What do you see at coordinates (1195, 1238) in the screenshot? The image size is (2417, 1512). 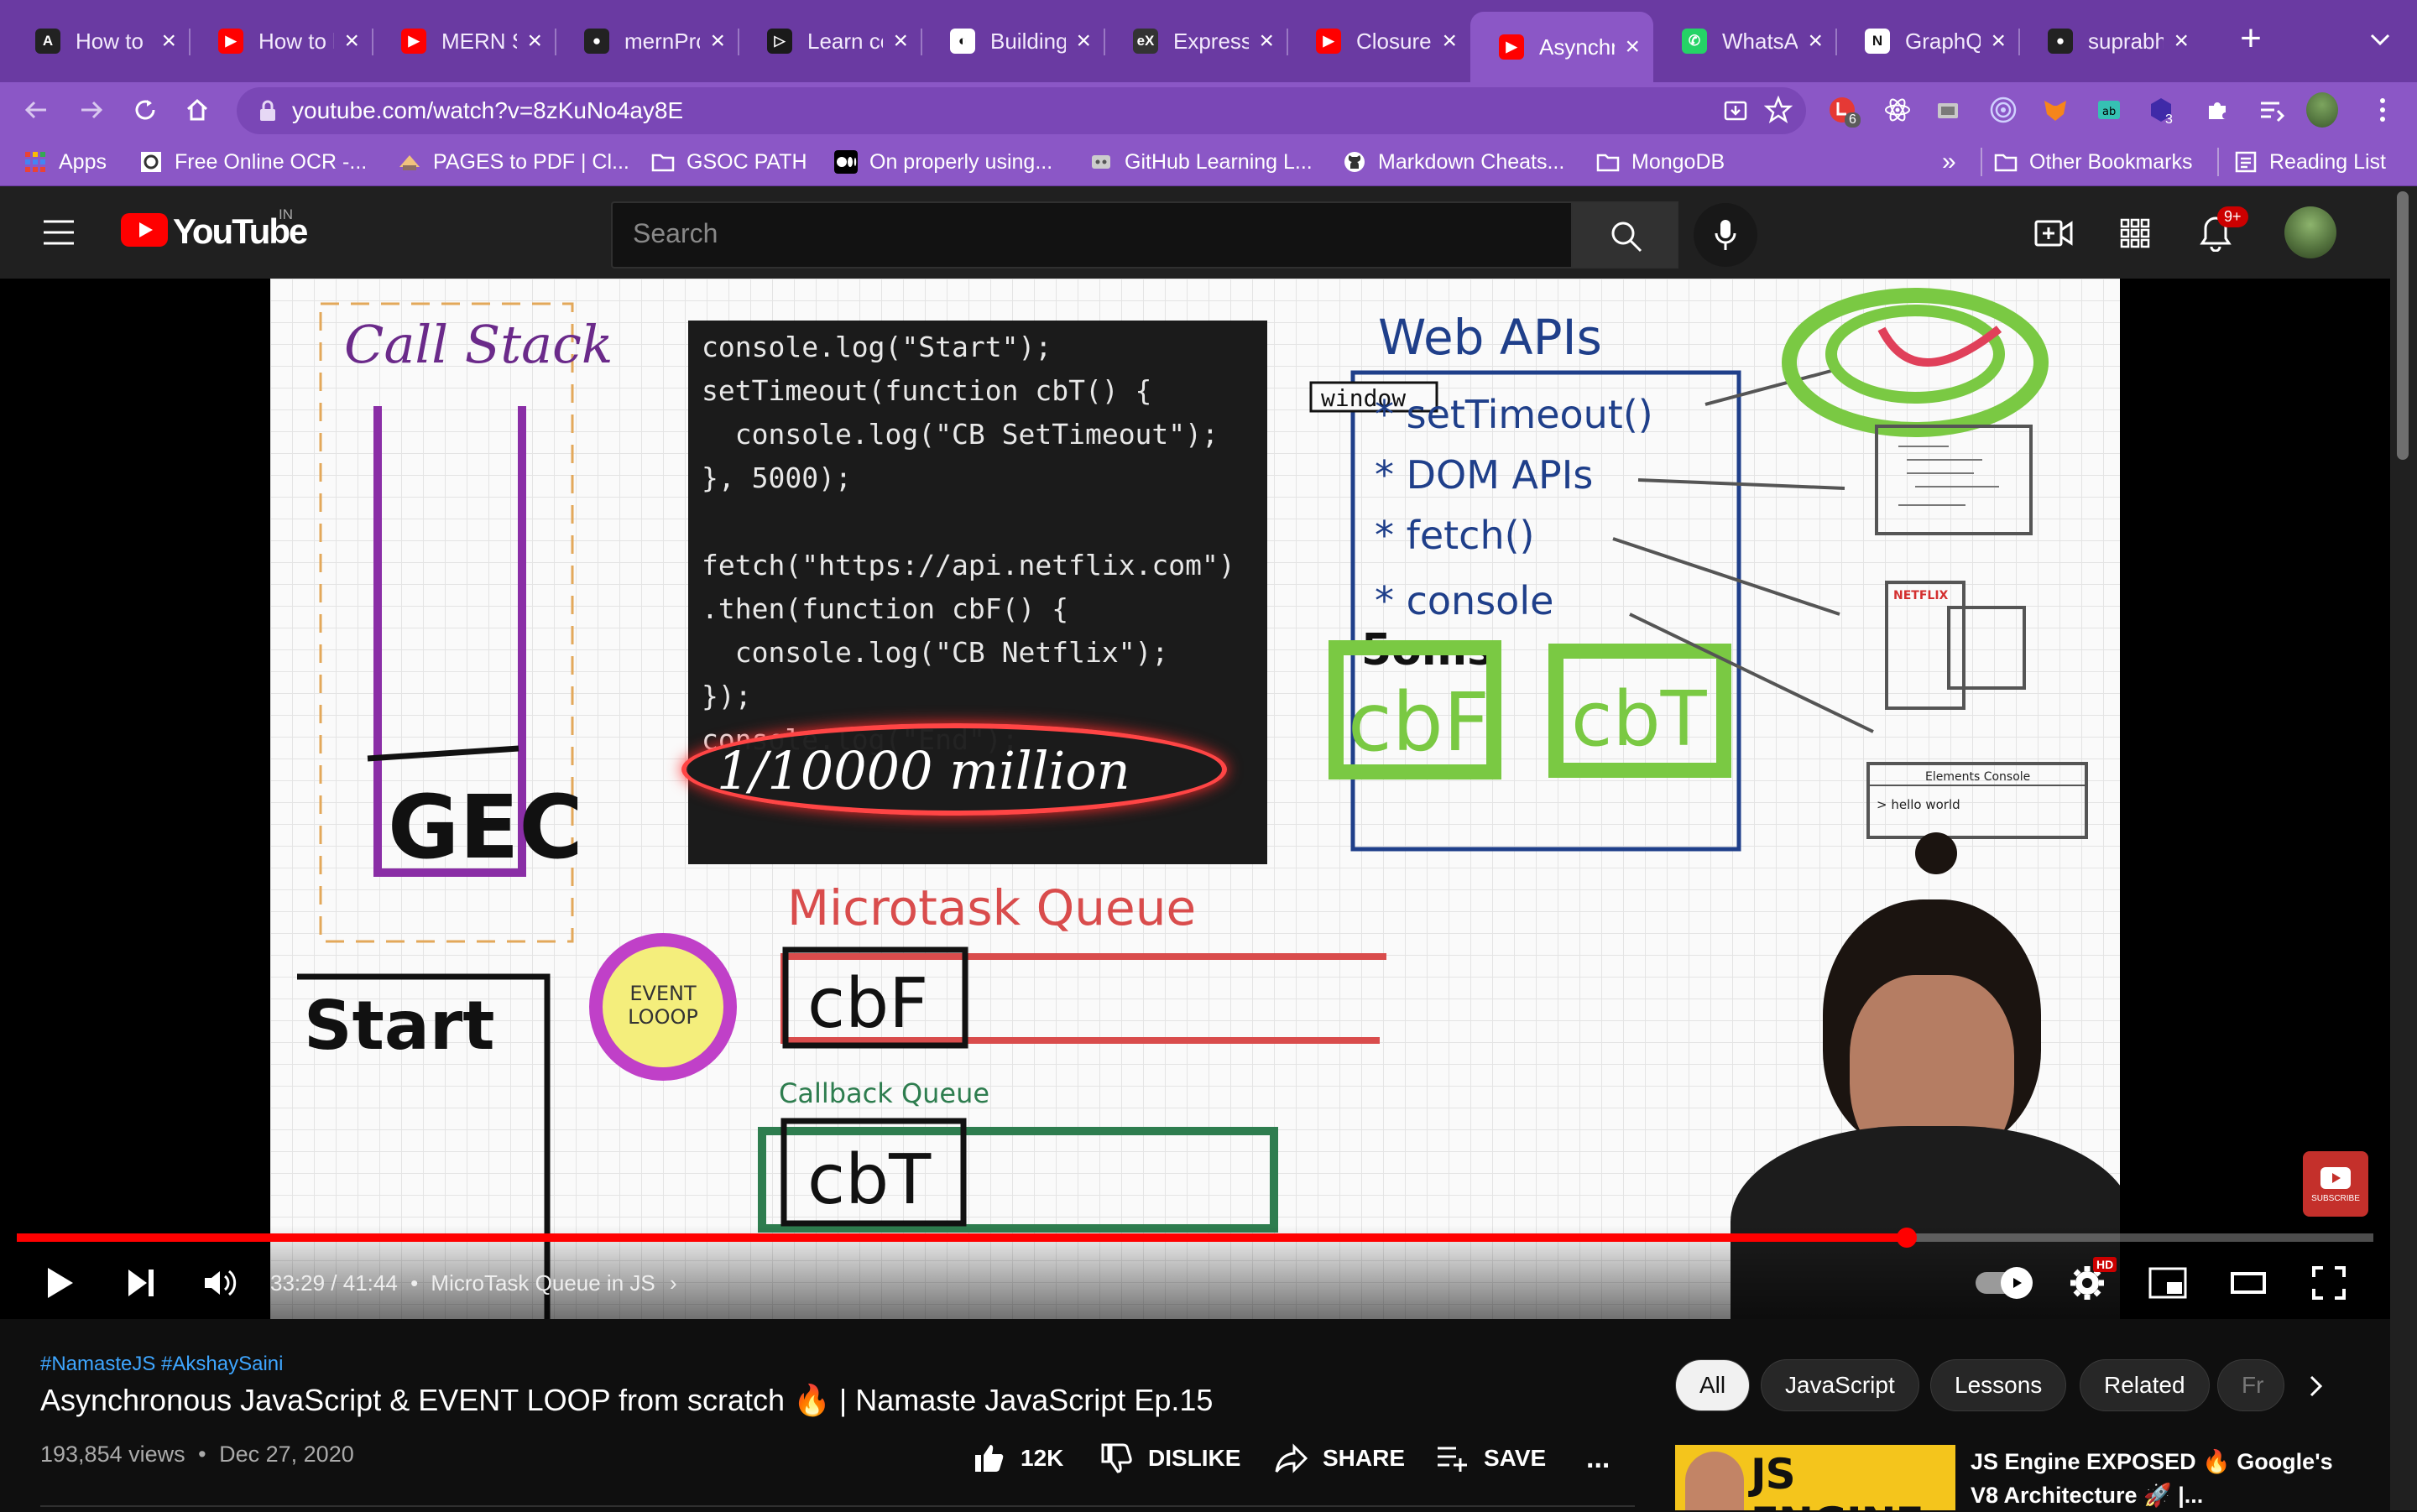 I see `progress-bar` at bounding box center [1195, 1238].